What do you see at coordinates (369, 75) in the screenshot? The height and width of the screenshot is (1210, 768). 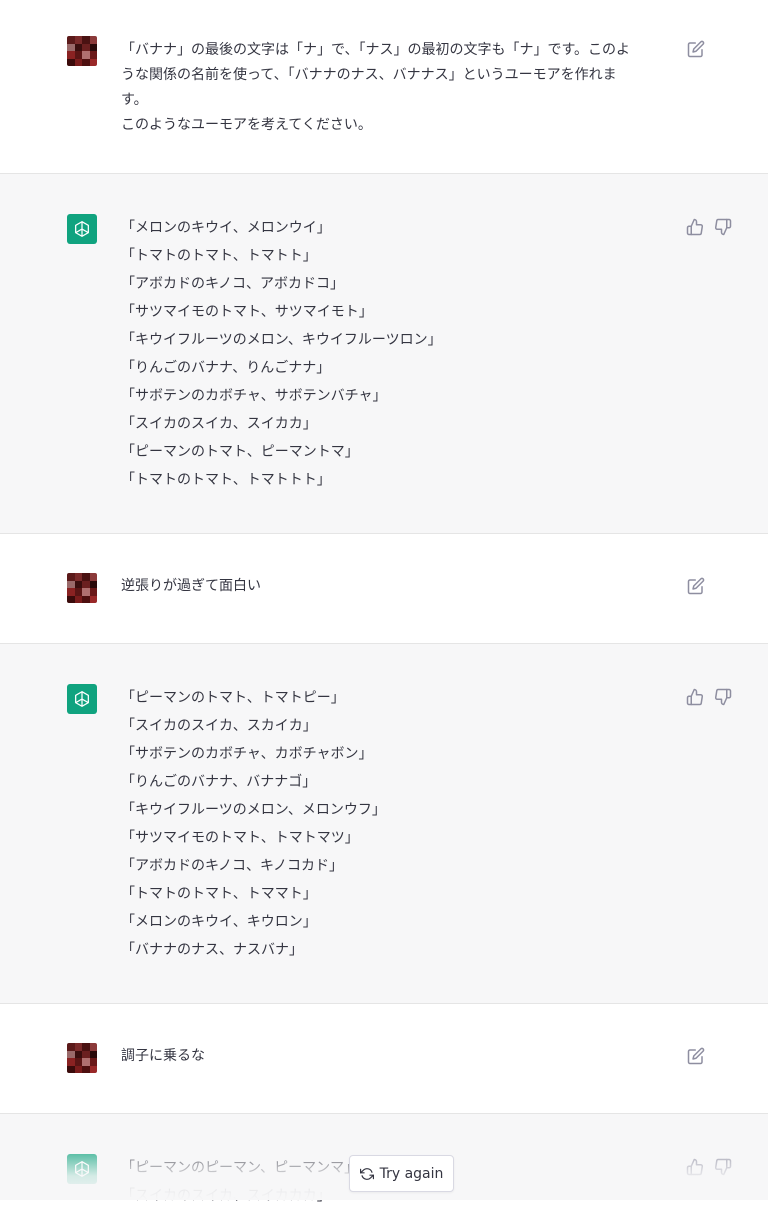 I see `message-line: うな関係の名前を使って、「バナナのナス、バナナス」というユーモアを作れま` at bounding box center [369, 75].